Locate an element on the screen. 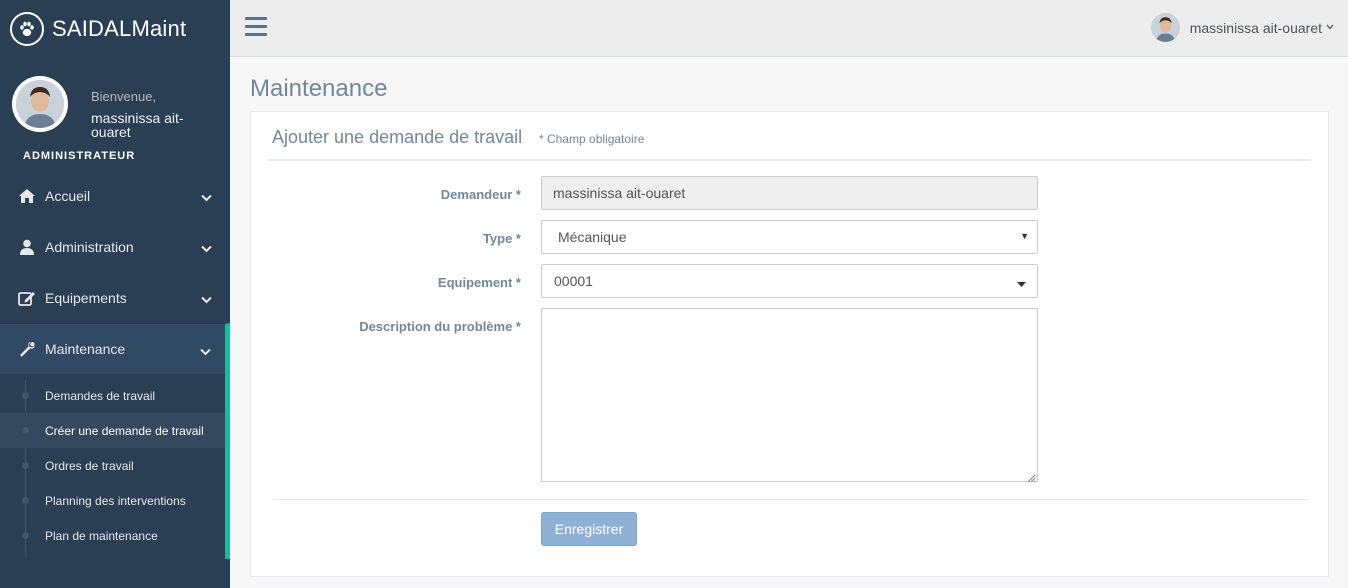  submenu-item-plan: Plan de maintenance is located at coordinates (112, 535).